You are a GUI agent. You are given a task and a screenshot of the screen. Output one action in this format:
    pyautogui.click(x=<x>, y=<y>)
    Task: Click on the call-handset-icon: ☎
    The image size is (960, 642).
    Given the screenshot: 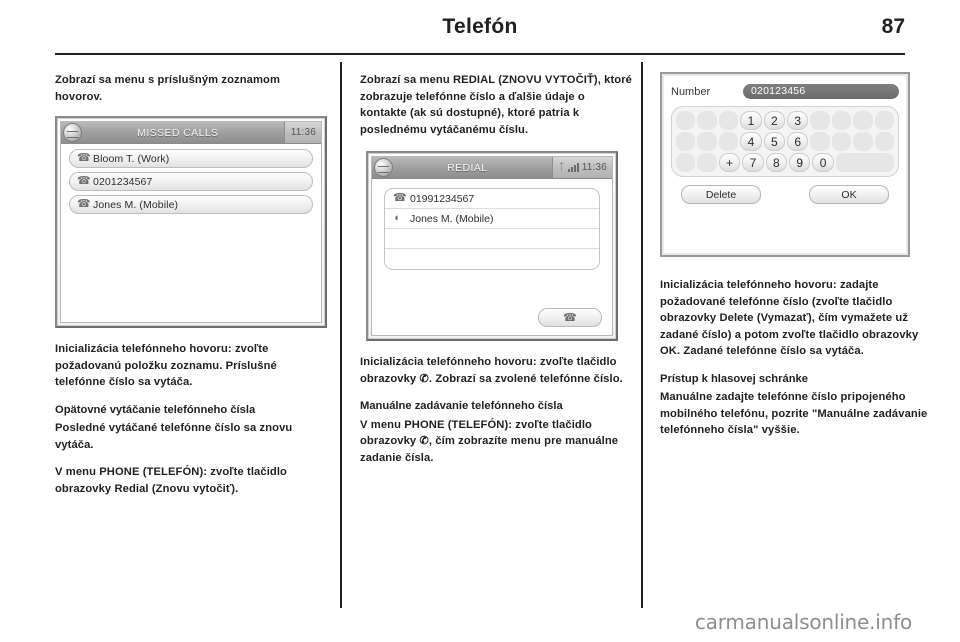 What is the action you would take?
    pyautogui.click(x=570, y=318)
    